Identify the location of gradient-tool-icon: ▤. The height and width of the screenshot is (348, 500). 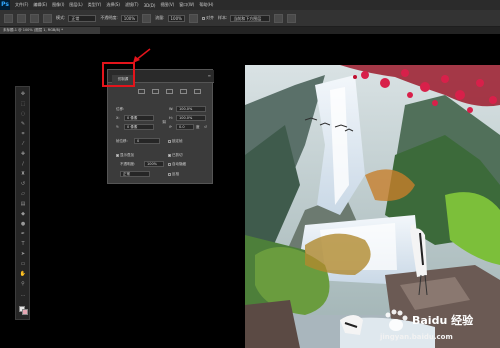
(23, 204).